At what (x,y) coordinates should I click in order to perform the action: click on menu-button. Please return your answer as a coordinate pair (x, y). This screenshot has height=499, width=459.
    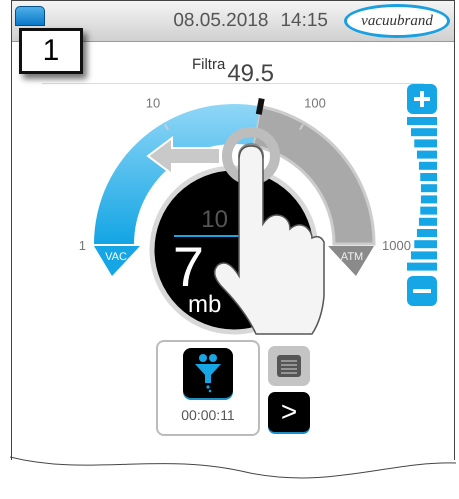
    Looking at the image, I should click on (289, 366).